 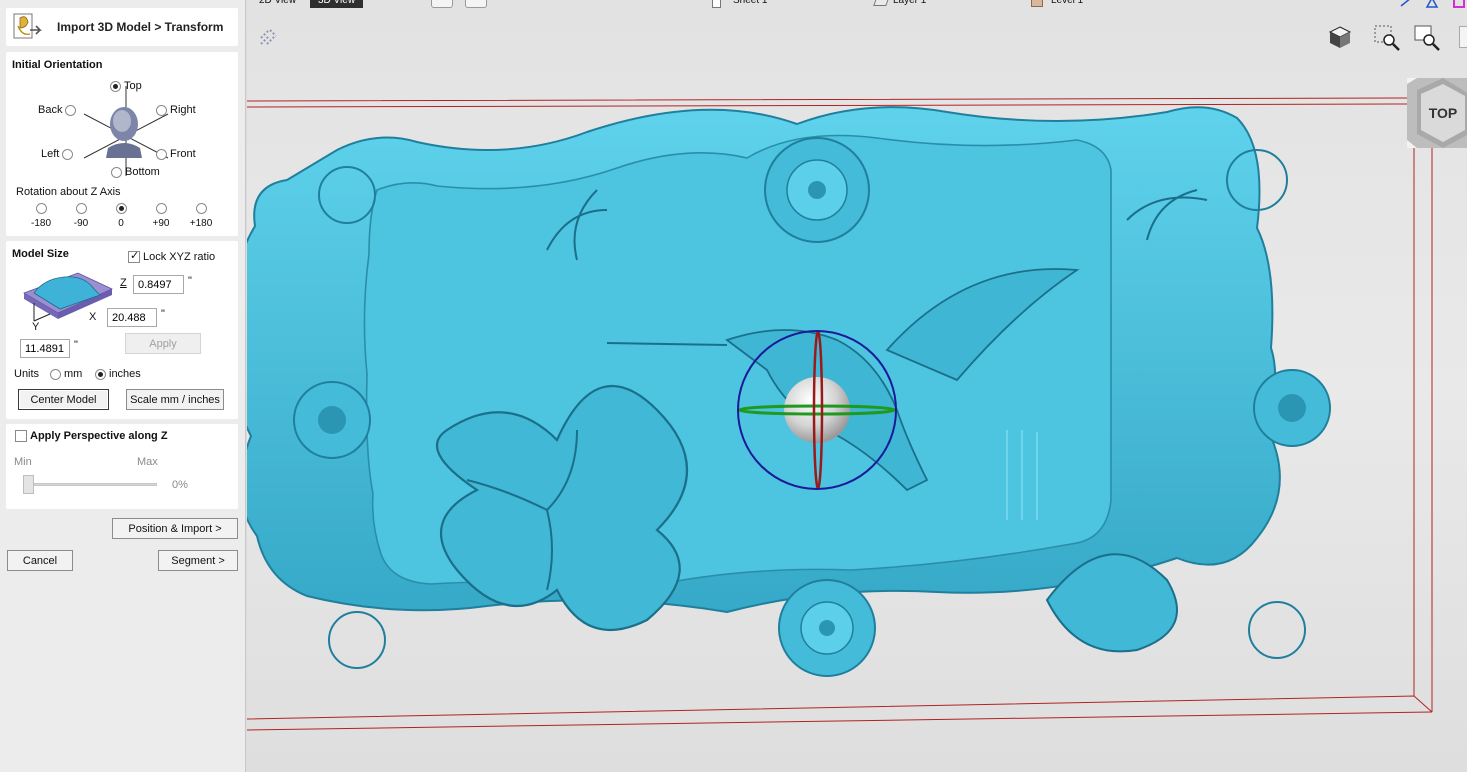 I want to click on z-unit-mark: ", so click(x=190, y=281).